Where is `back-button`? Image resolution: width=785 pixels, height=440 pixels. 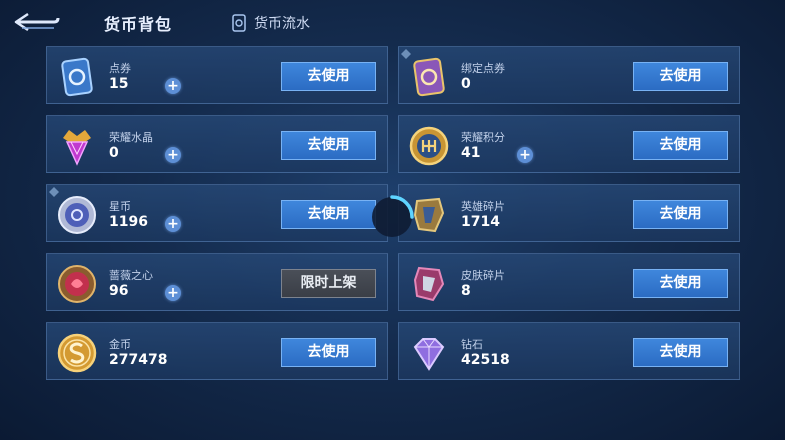 back-button is located at coordinates (37, 22).